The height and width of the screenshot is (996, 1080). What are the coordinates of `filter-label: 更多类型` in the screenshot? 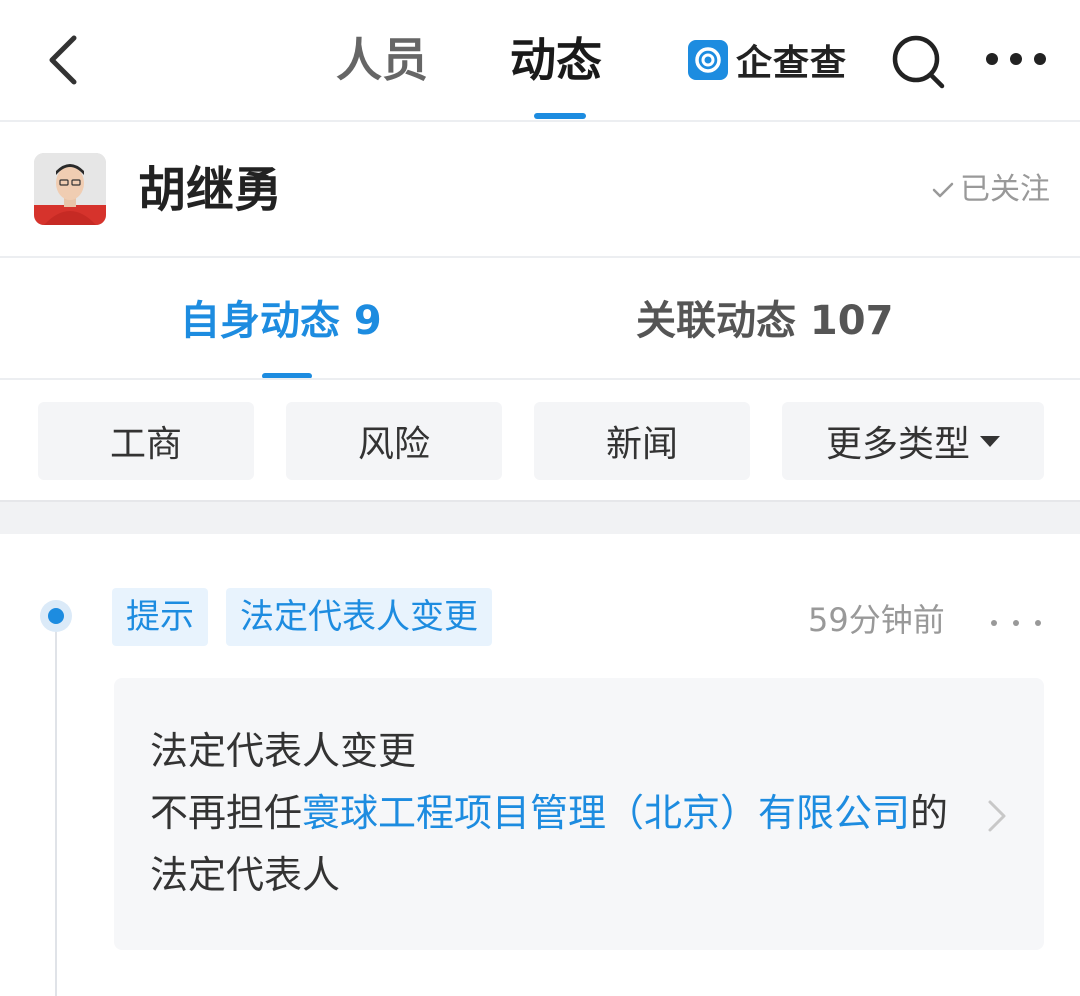 It's located at (897, 444).